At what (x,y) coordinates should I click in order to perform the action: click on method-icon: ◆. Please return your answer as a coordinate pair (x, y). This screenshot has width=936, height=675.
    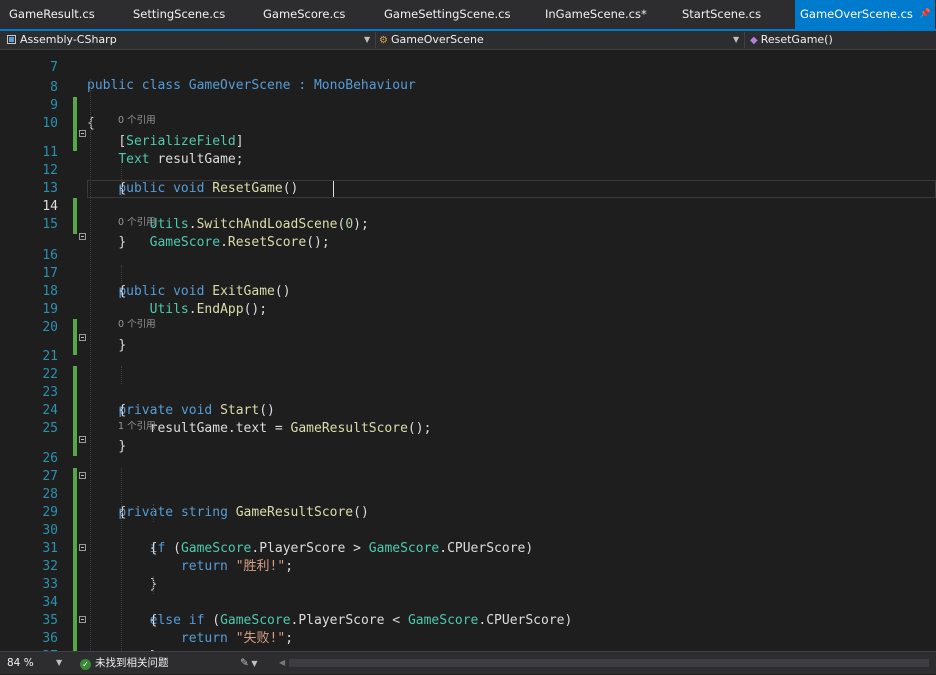
    Looking at the image, I should click on (754, 40).